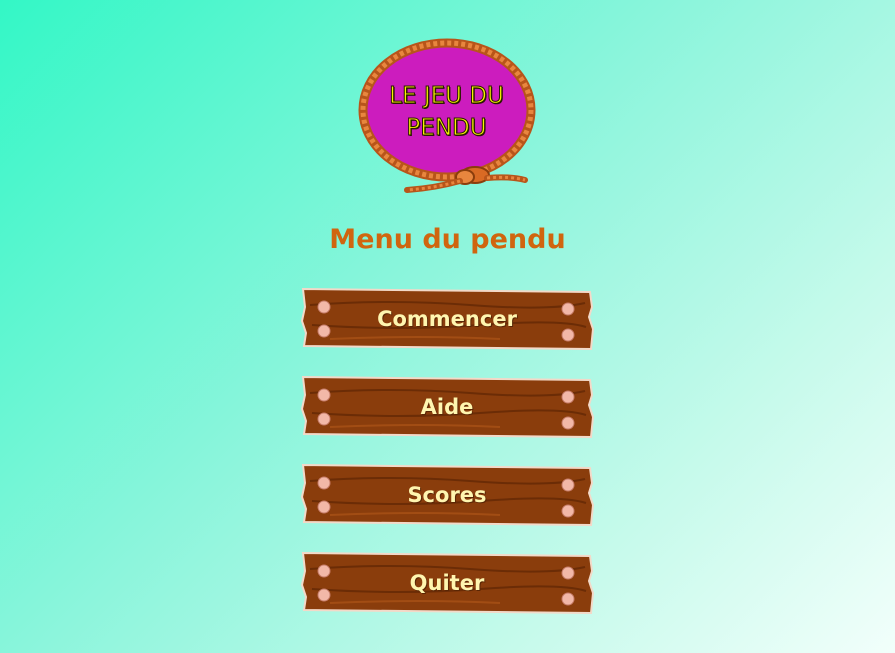 This screenshot has width=895, height=653. Describe the element at coordinates (447, 239) in the screenshot. I see `menu-title: Menu du pendu` at that location.